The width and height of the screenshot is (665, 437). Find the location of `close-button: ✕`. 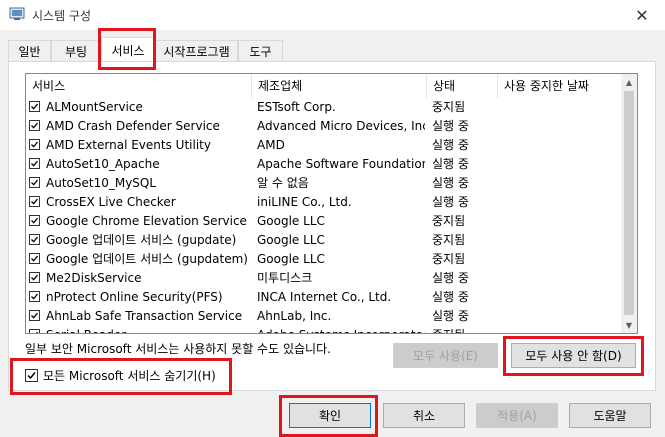

close-button: ✕ is located at coordinates (642, 15).